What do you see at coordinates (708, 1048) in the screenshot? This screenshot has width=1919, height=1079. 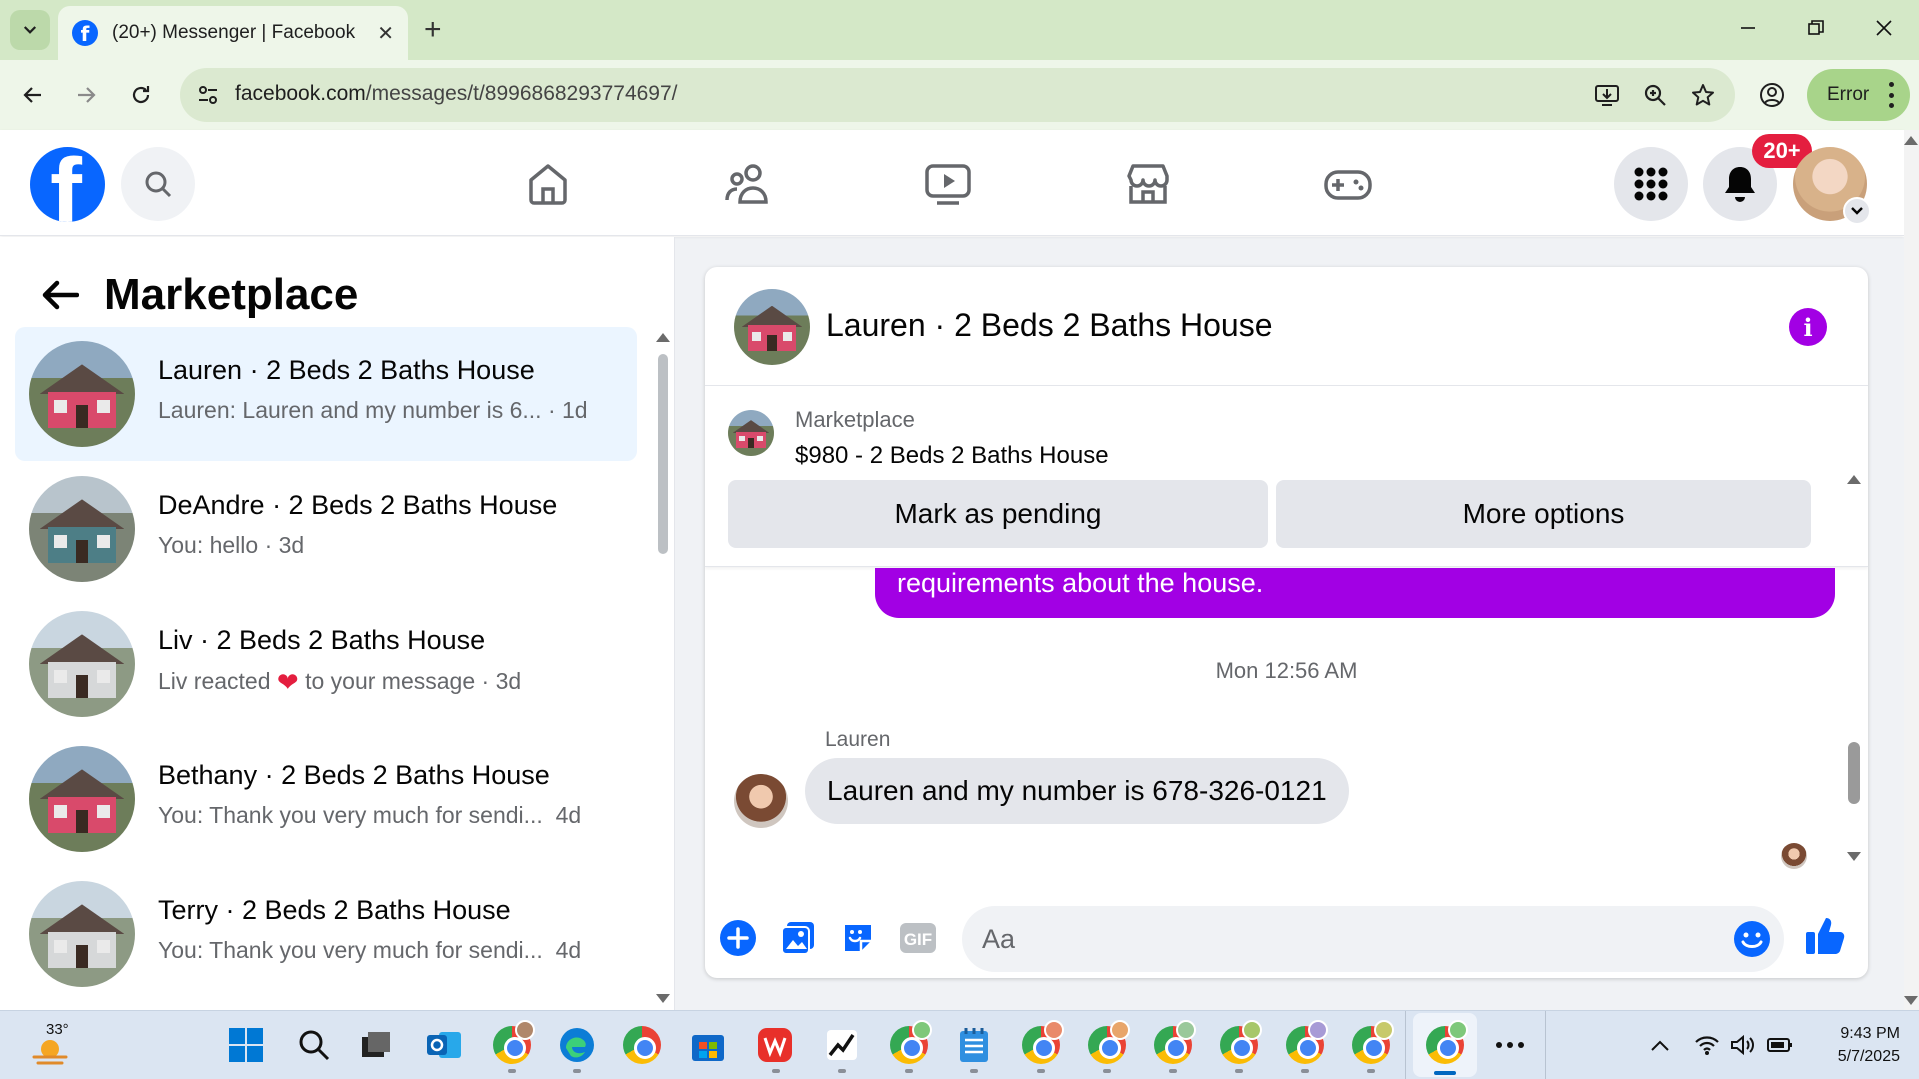 I see `store-icon` at bounding box center [708, 1048].